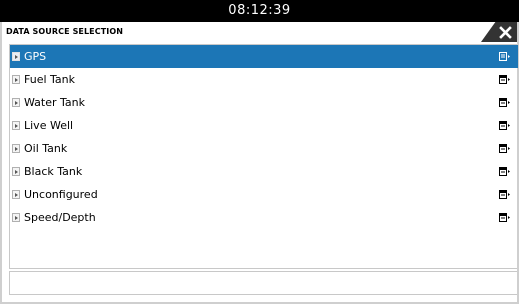 Image resolution: width=519 pixels, height=304 pixels. I want to click on list-item-label: Fuel Tank, so click(49, 79).